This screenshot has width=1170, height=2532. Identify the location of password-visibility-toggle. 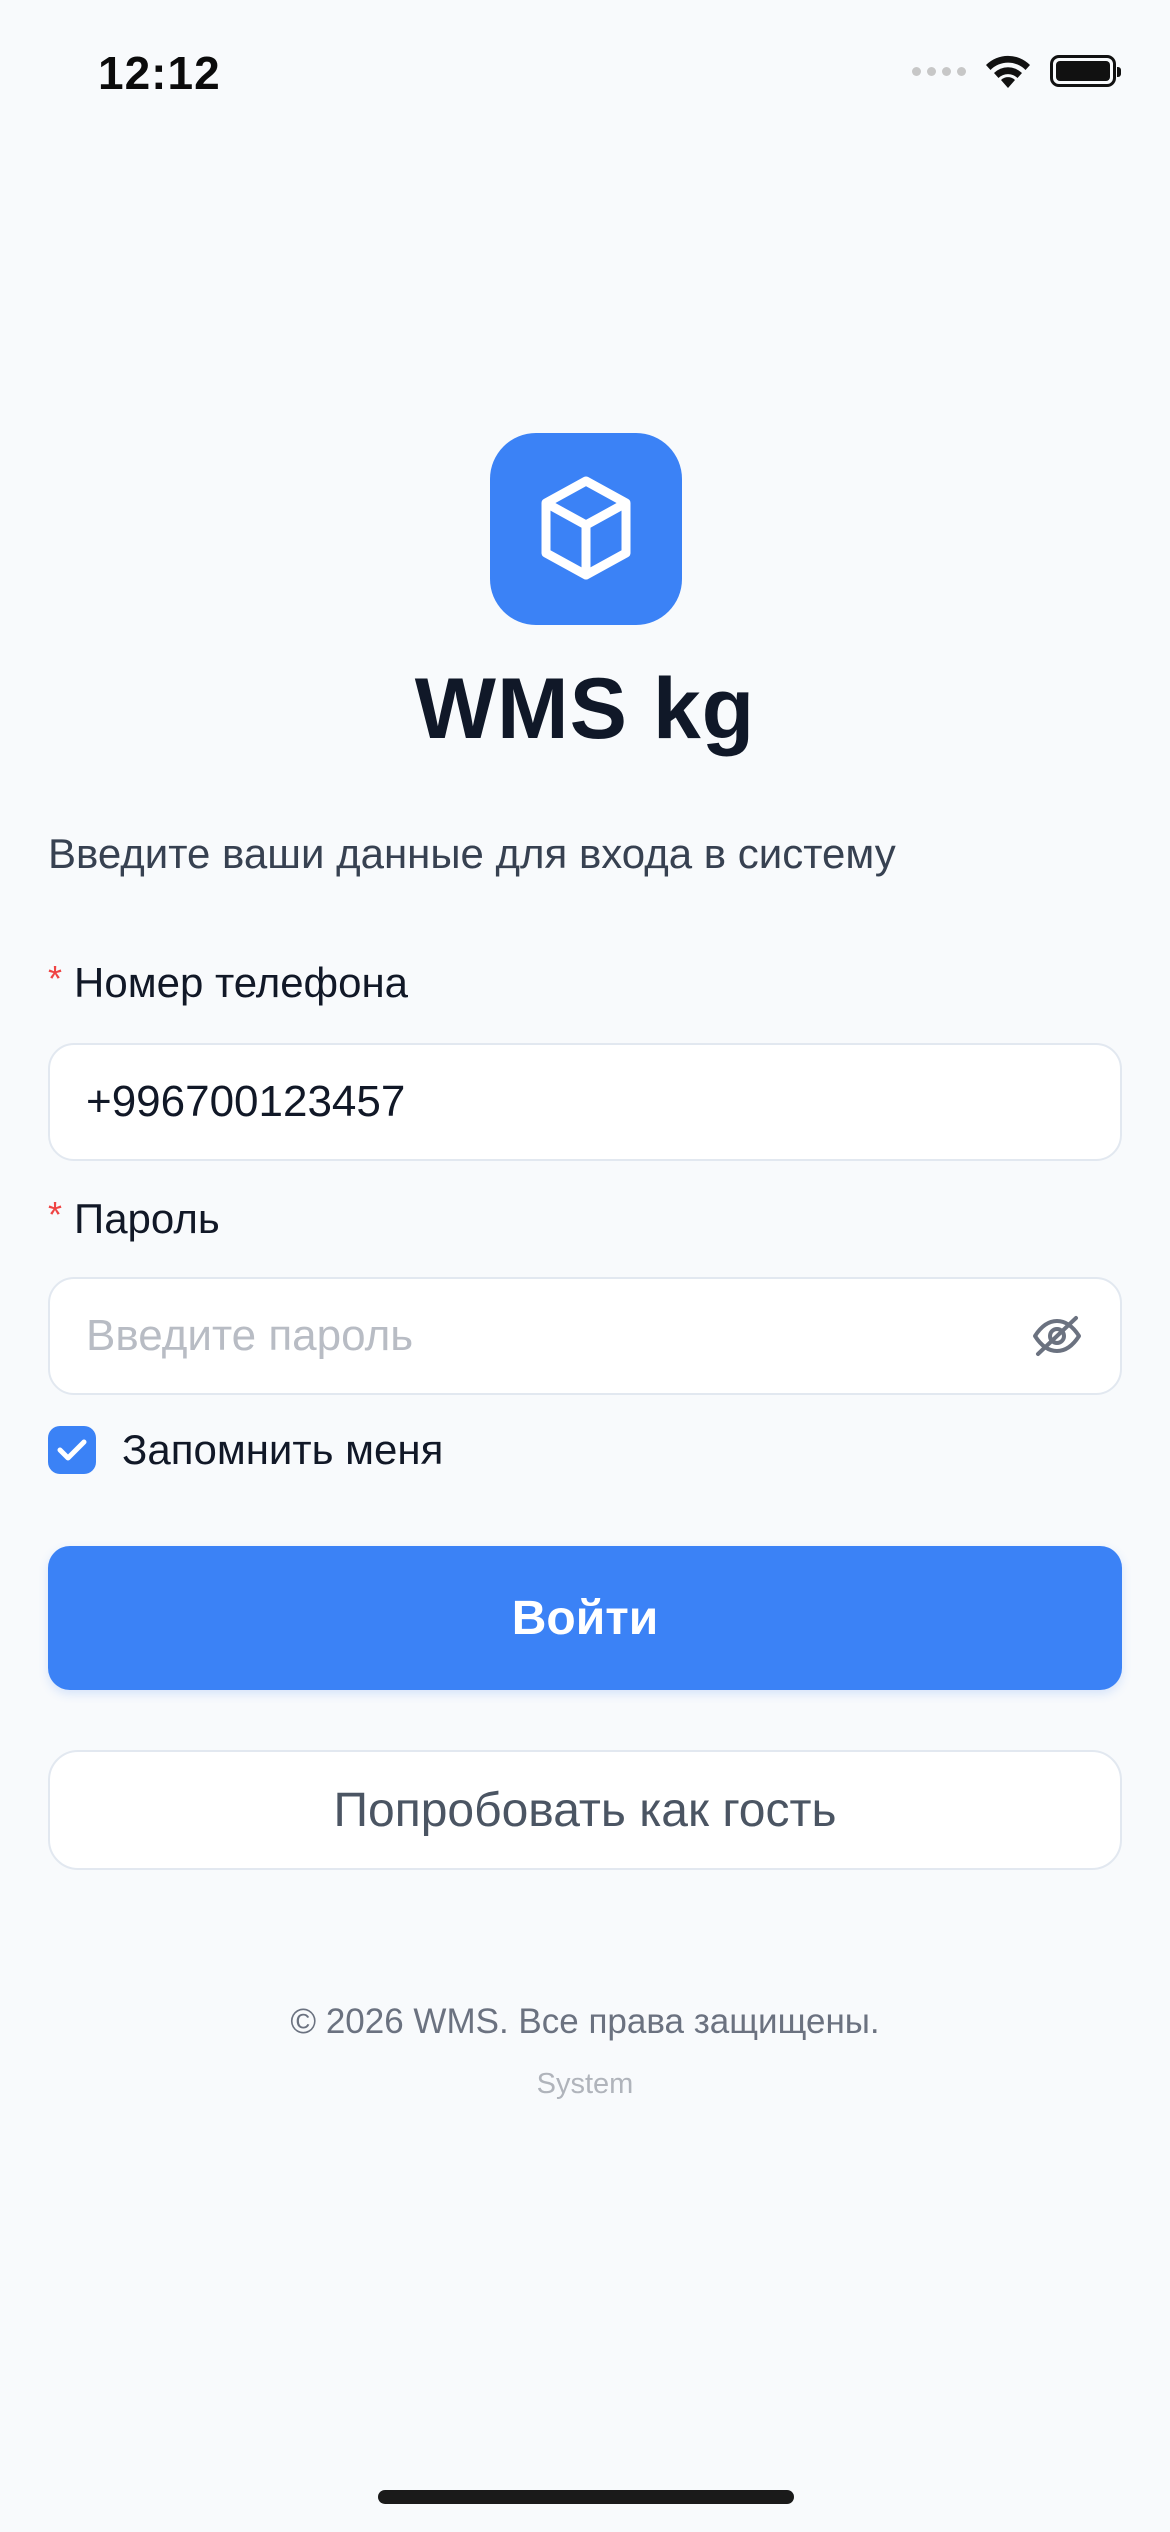
(1057, 1336).